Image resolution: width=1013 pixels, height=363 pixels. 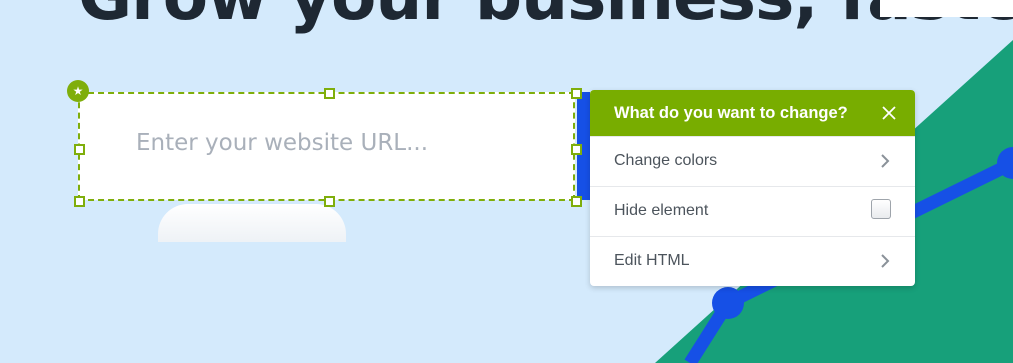 I want to click on menu-item-label: Change colors, so click(x=666, y=160).